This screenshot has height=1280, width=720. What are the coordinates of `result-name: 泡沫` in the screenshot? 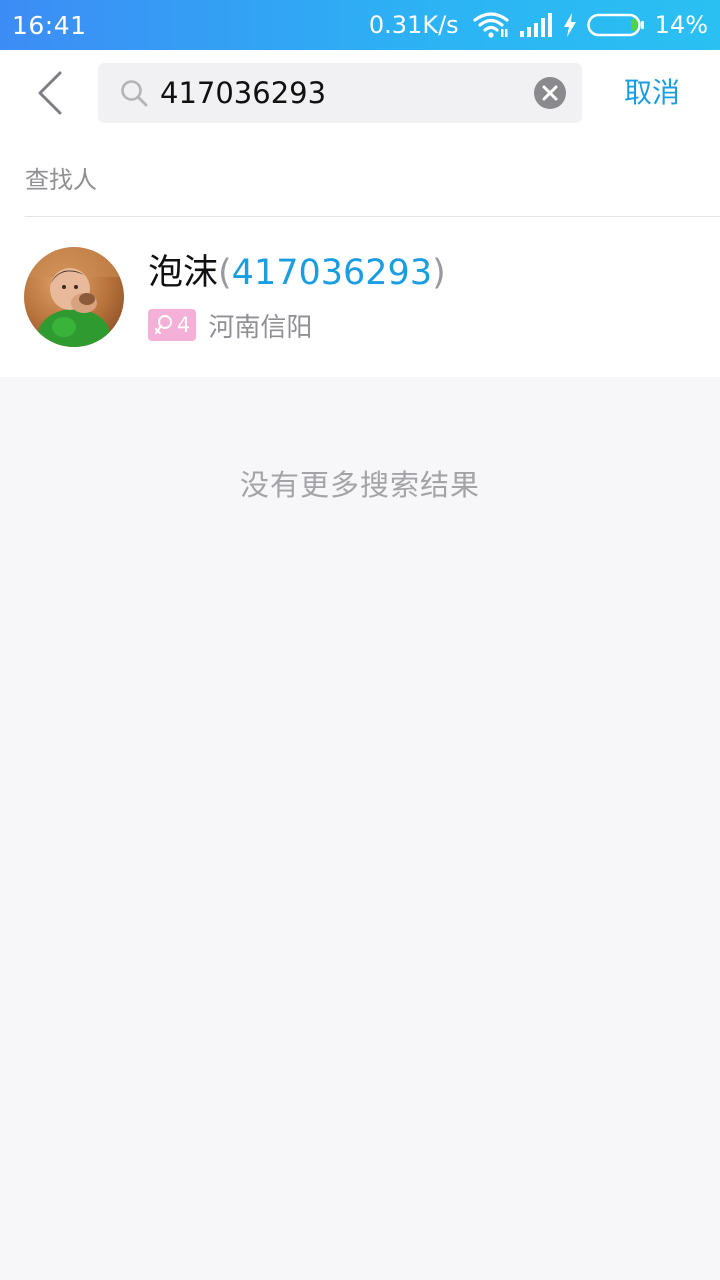 It's located at (183, 273).